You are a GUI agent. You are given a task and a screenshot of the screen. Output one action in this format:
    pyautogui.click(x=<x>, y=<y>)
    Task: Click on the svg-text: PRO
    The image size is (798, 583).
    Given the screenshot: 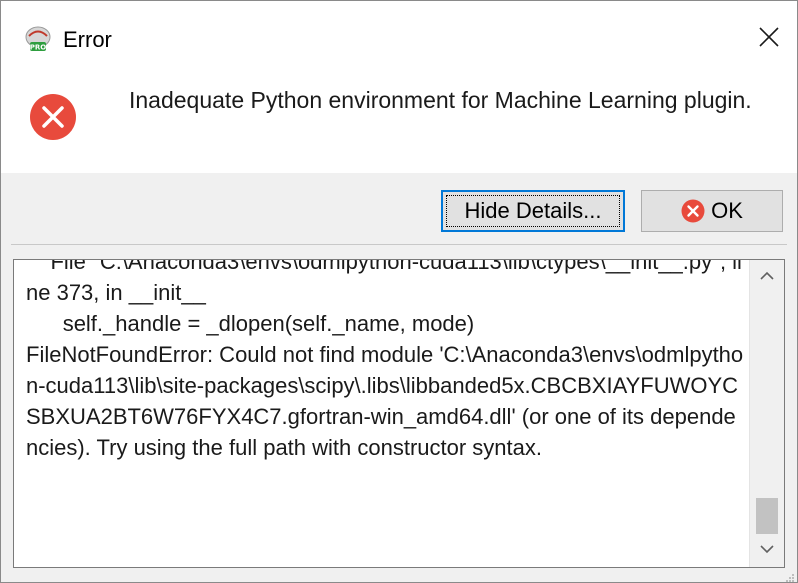 What is the action you would take?
    pyautogui.click(x=38, y=48)
    